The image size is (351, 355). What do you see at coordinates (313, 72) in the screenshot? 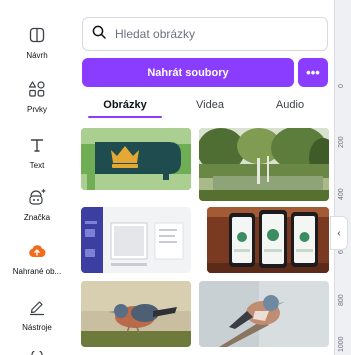
I see `upload-more-options-button: •••` at bounding box center [313, 72].